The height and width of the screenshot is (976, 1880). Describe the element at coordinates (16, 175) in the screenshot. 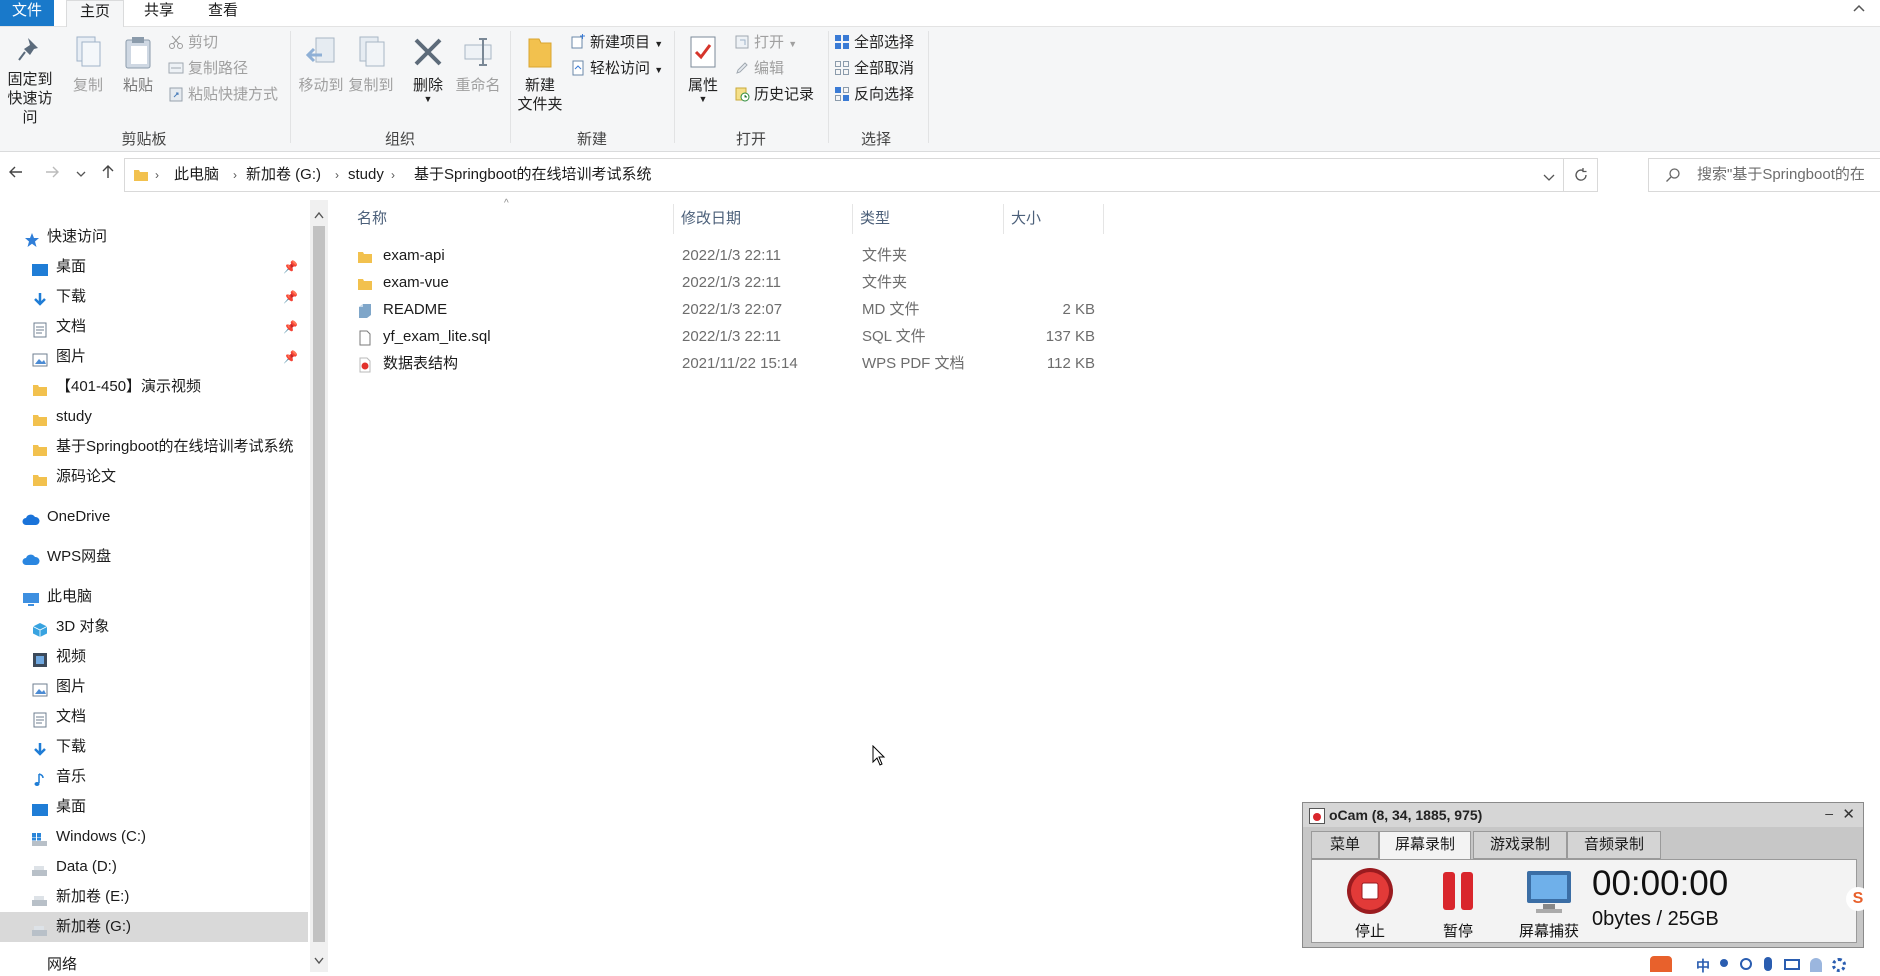

I see `back-button` at that location.